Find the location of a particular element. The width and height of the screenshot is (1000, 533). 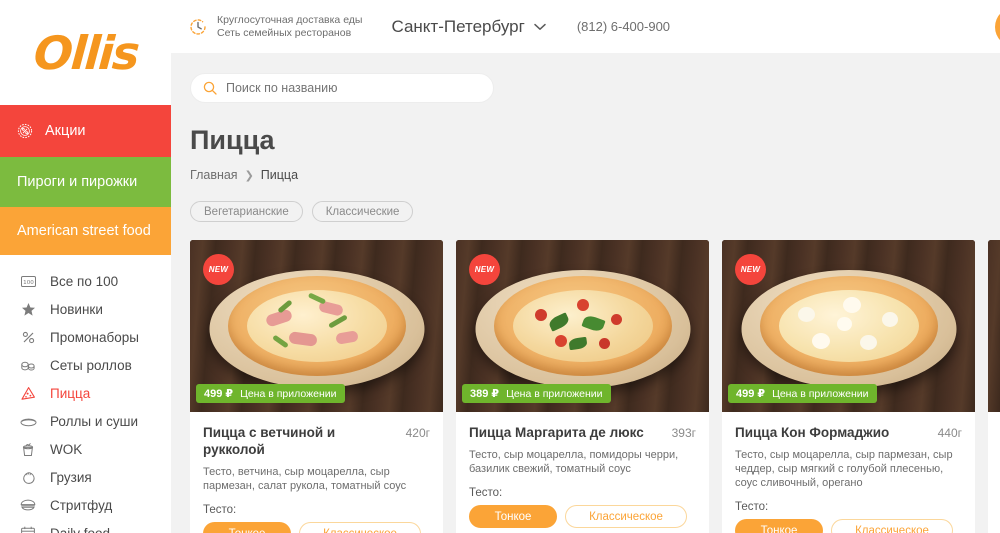

sidebar-item-vse-po-100: 100 Все по 100 is located at coordinates (85, 281).